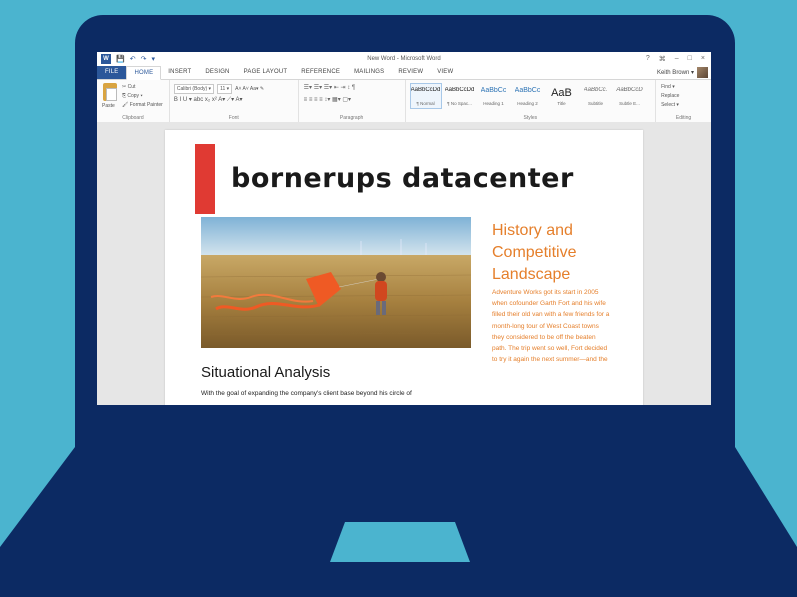 The height and width of the screenshot is (597, 797). What do you see at coordinates (400, 542) in the screenshot?
I see `trackpad` at bounding box center [400, 542].